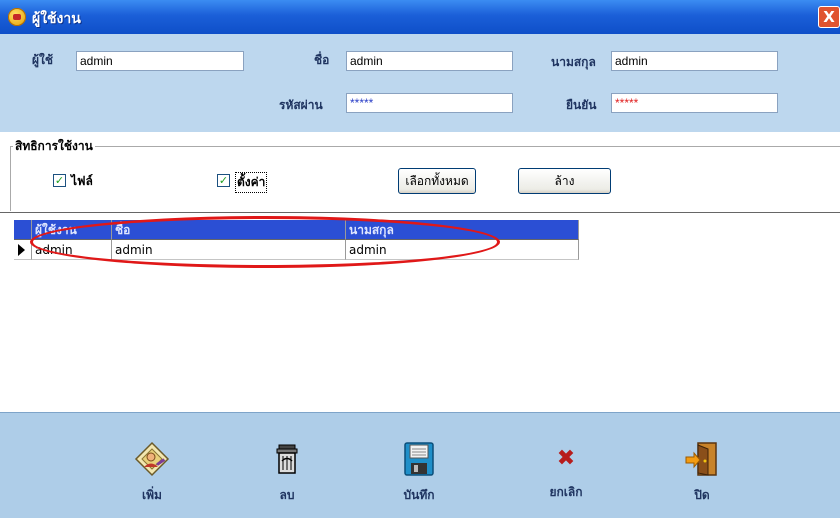 Image resolution: width=840 pixels, height=518 pixels. Describe the element at coordinates (701, 459) in the screenshot. I see `exit-door-icon` at that location.